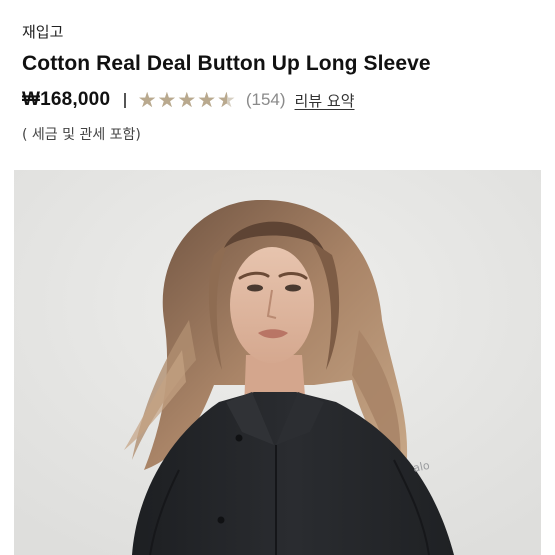 The image size is (555, 555). What do you see at coordinates (43, 32) in the screenshot?
I see `restock-badge: 재입고` at bounding box center [43, 32].